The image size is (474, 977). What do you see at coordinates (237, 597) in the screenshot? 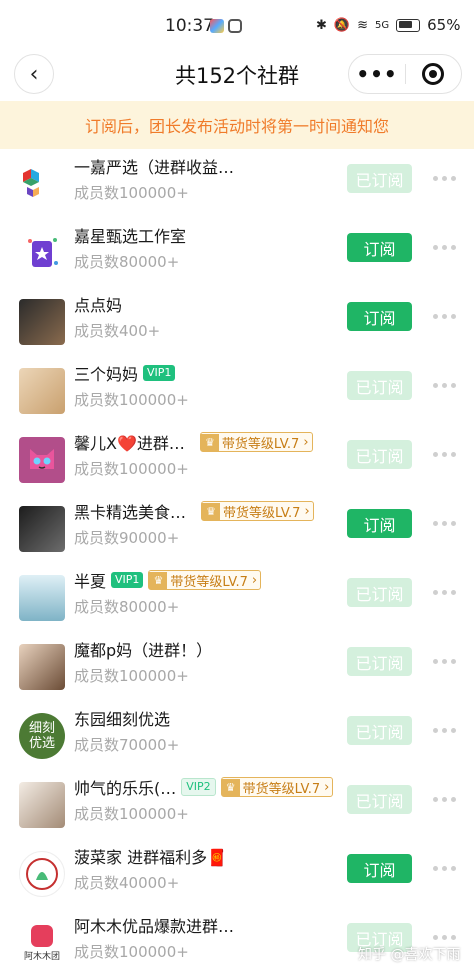
I see `list-item: 半夏 VIP1 ♛ 带货等级LV.7 › 成员数80000+ 已订阅` at bounding box center [237, 597].